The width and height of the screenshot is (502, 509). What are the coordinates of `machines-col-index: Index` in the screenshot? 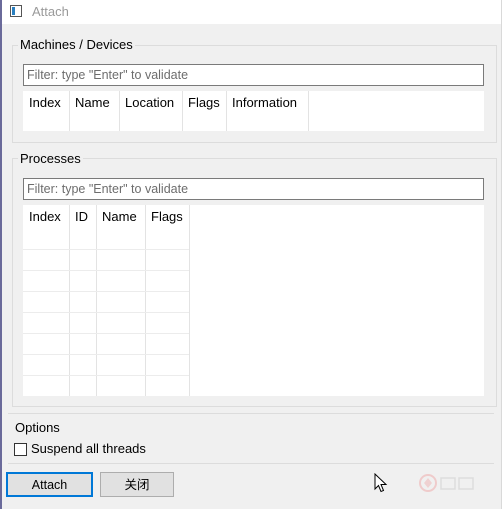 It's located at (46, 104).